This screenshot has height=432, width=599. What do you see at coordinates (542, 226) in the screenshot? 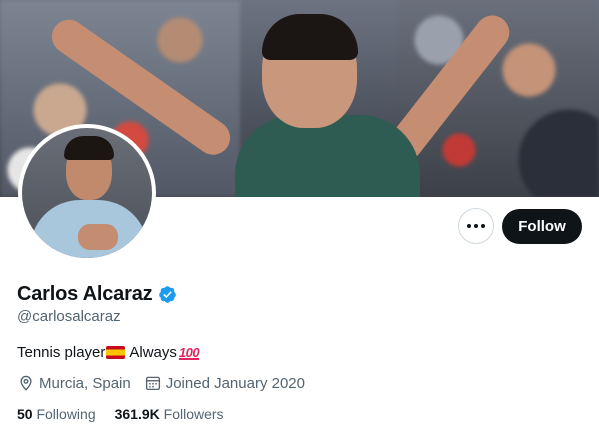
I see `follow-button: Follow` at bounding box center [542, 226].